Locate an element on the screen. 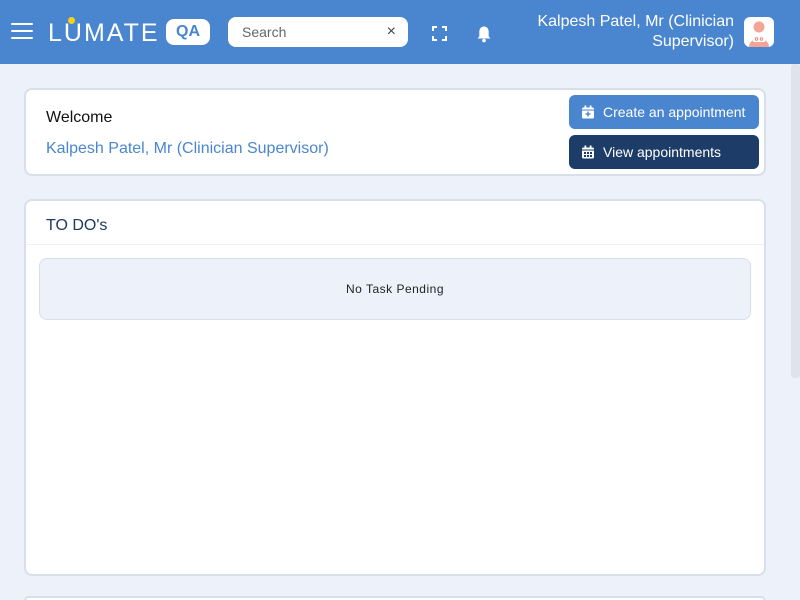  search-box: × is located at coordinates (318, 32).